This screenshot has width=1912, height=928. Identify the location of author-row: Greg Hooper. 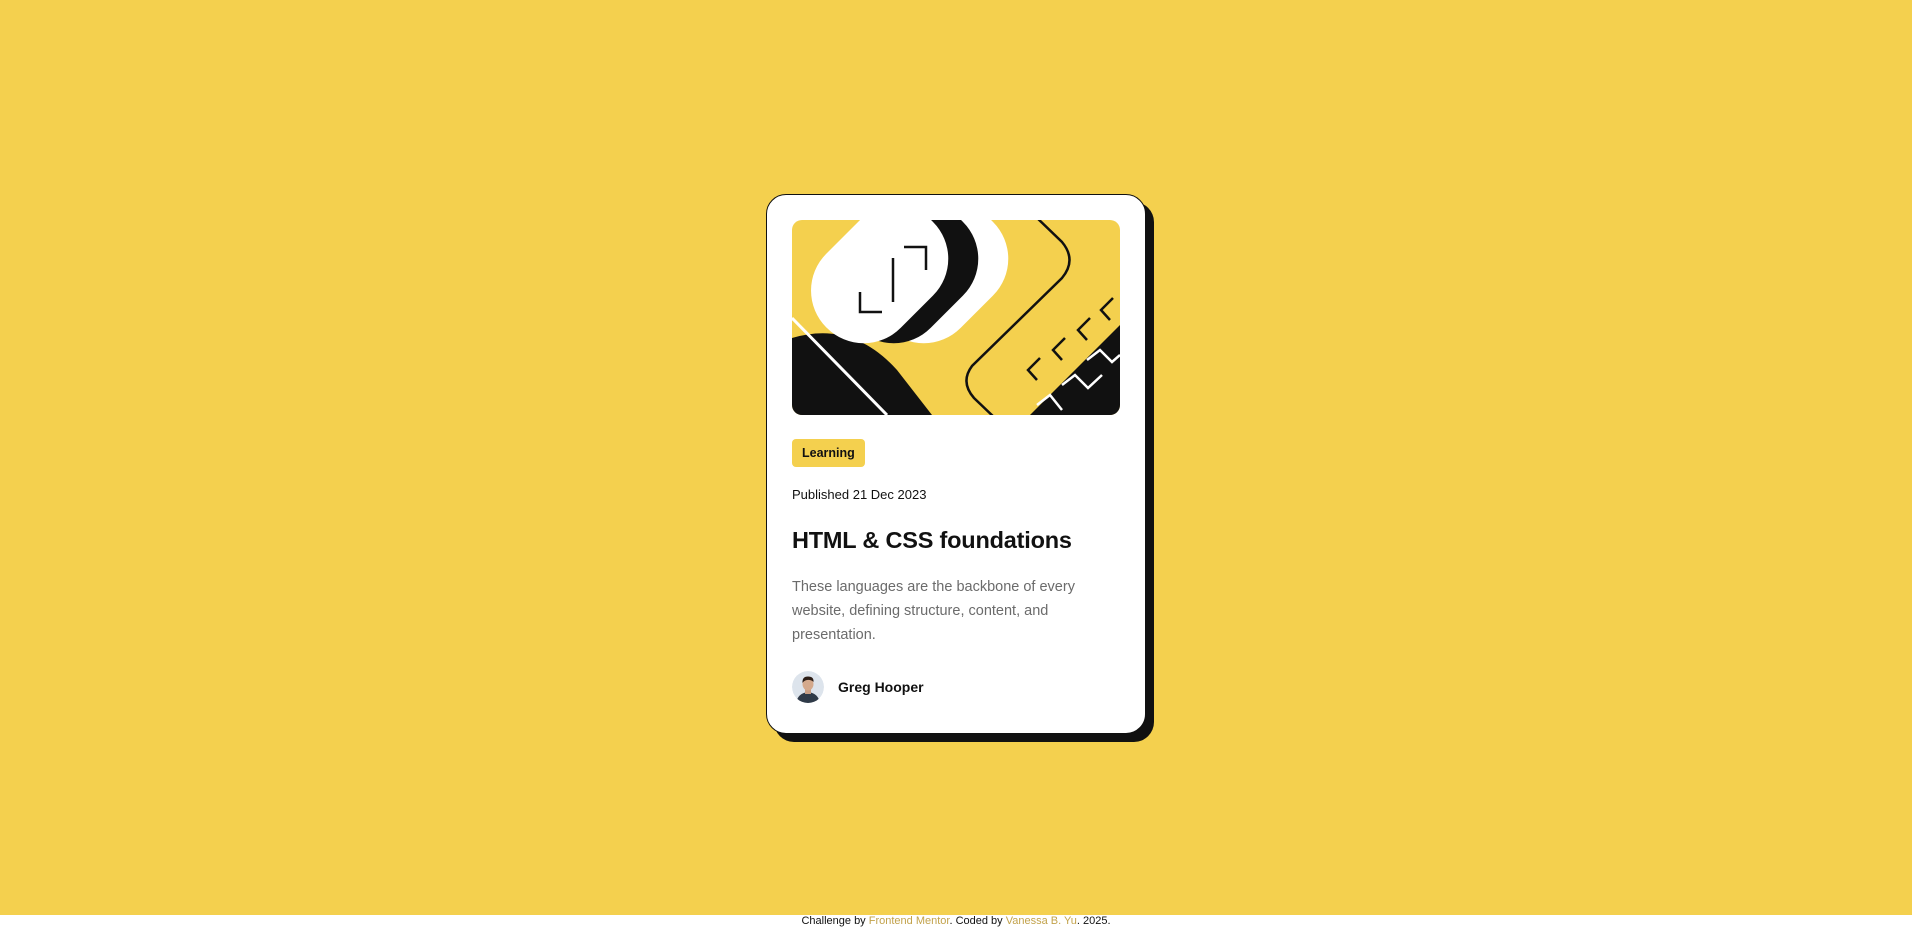
(956, 687).